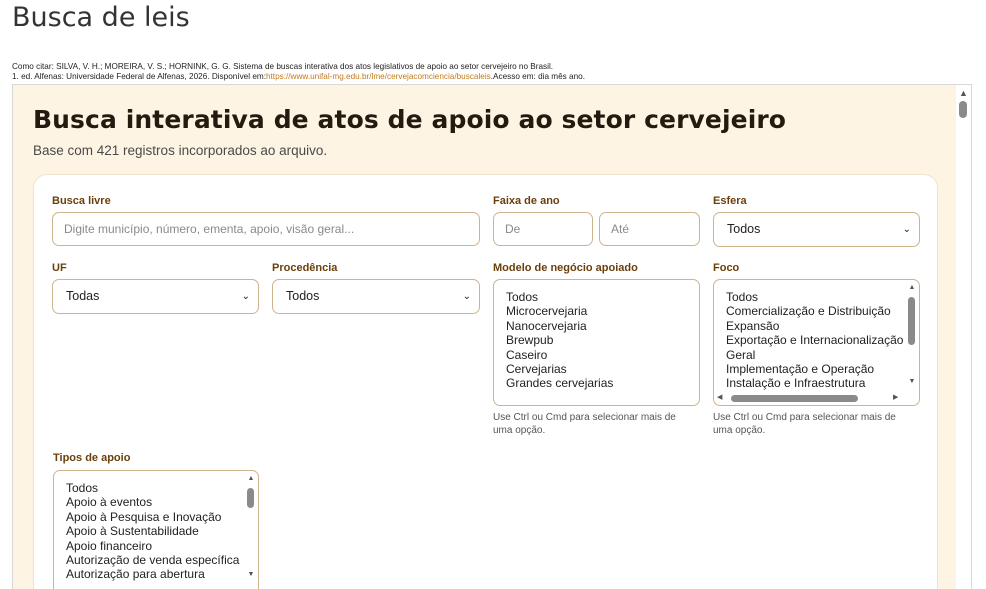 The image size is (986, 589). Describe the element at coordinates (814, 311) in the screenshot. I see `foco-option: Comercialização e Distribuição` at that location.